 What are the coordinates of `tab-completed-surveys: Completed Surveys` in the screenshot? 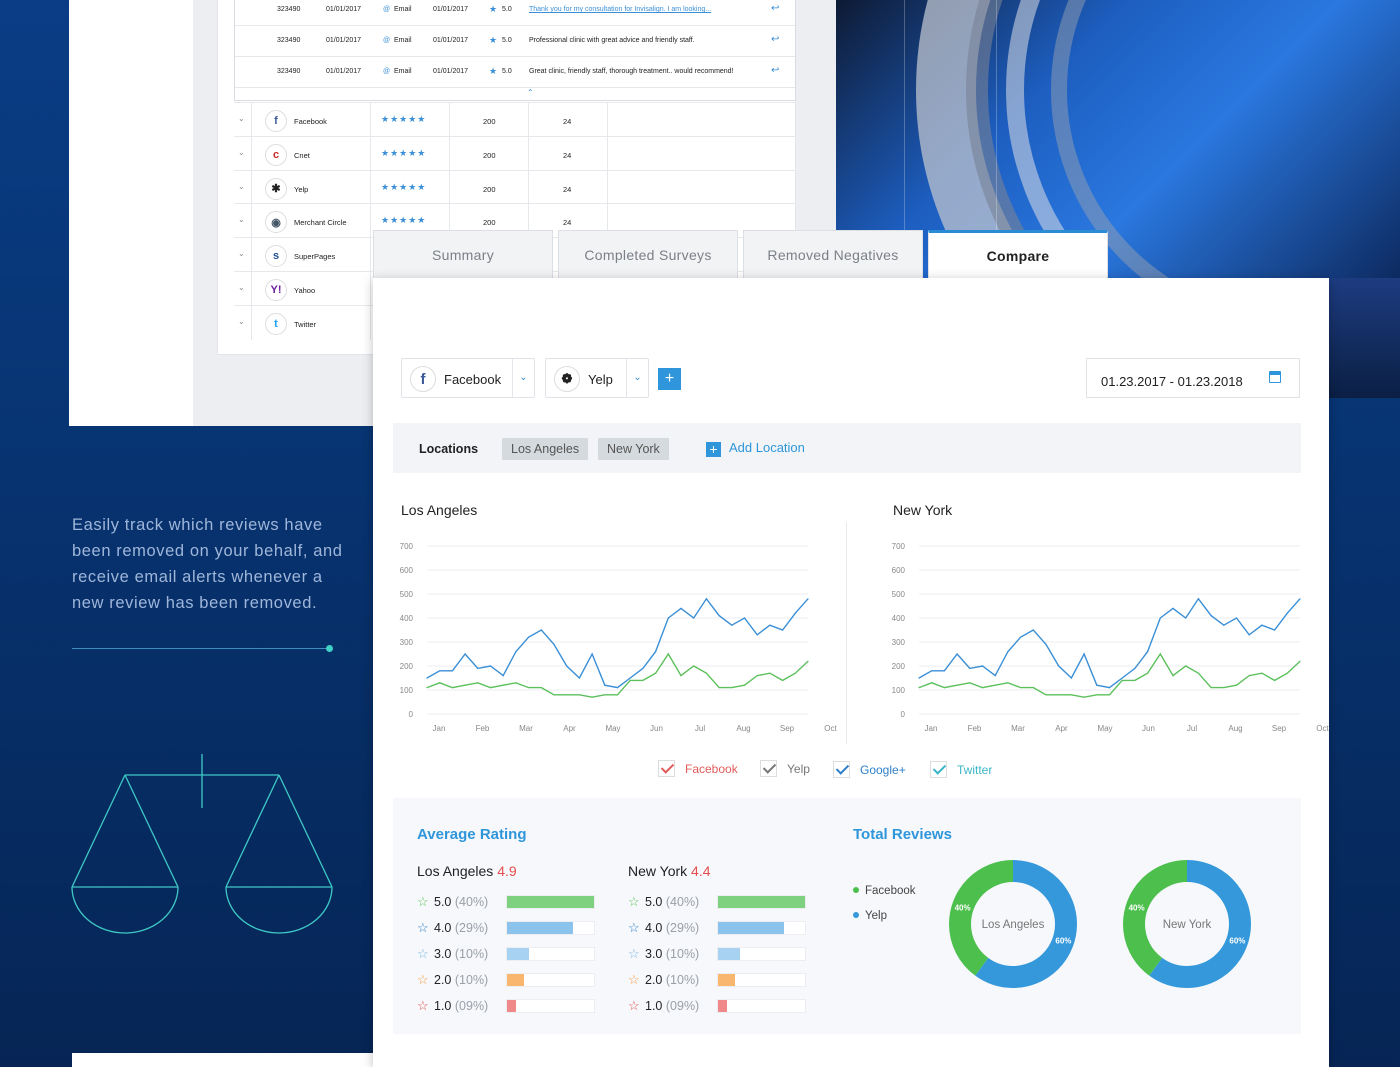 It's located at (648, 254).